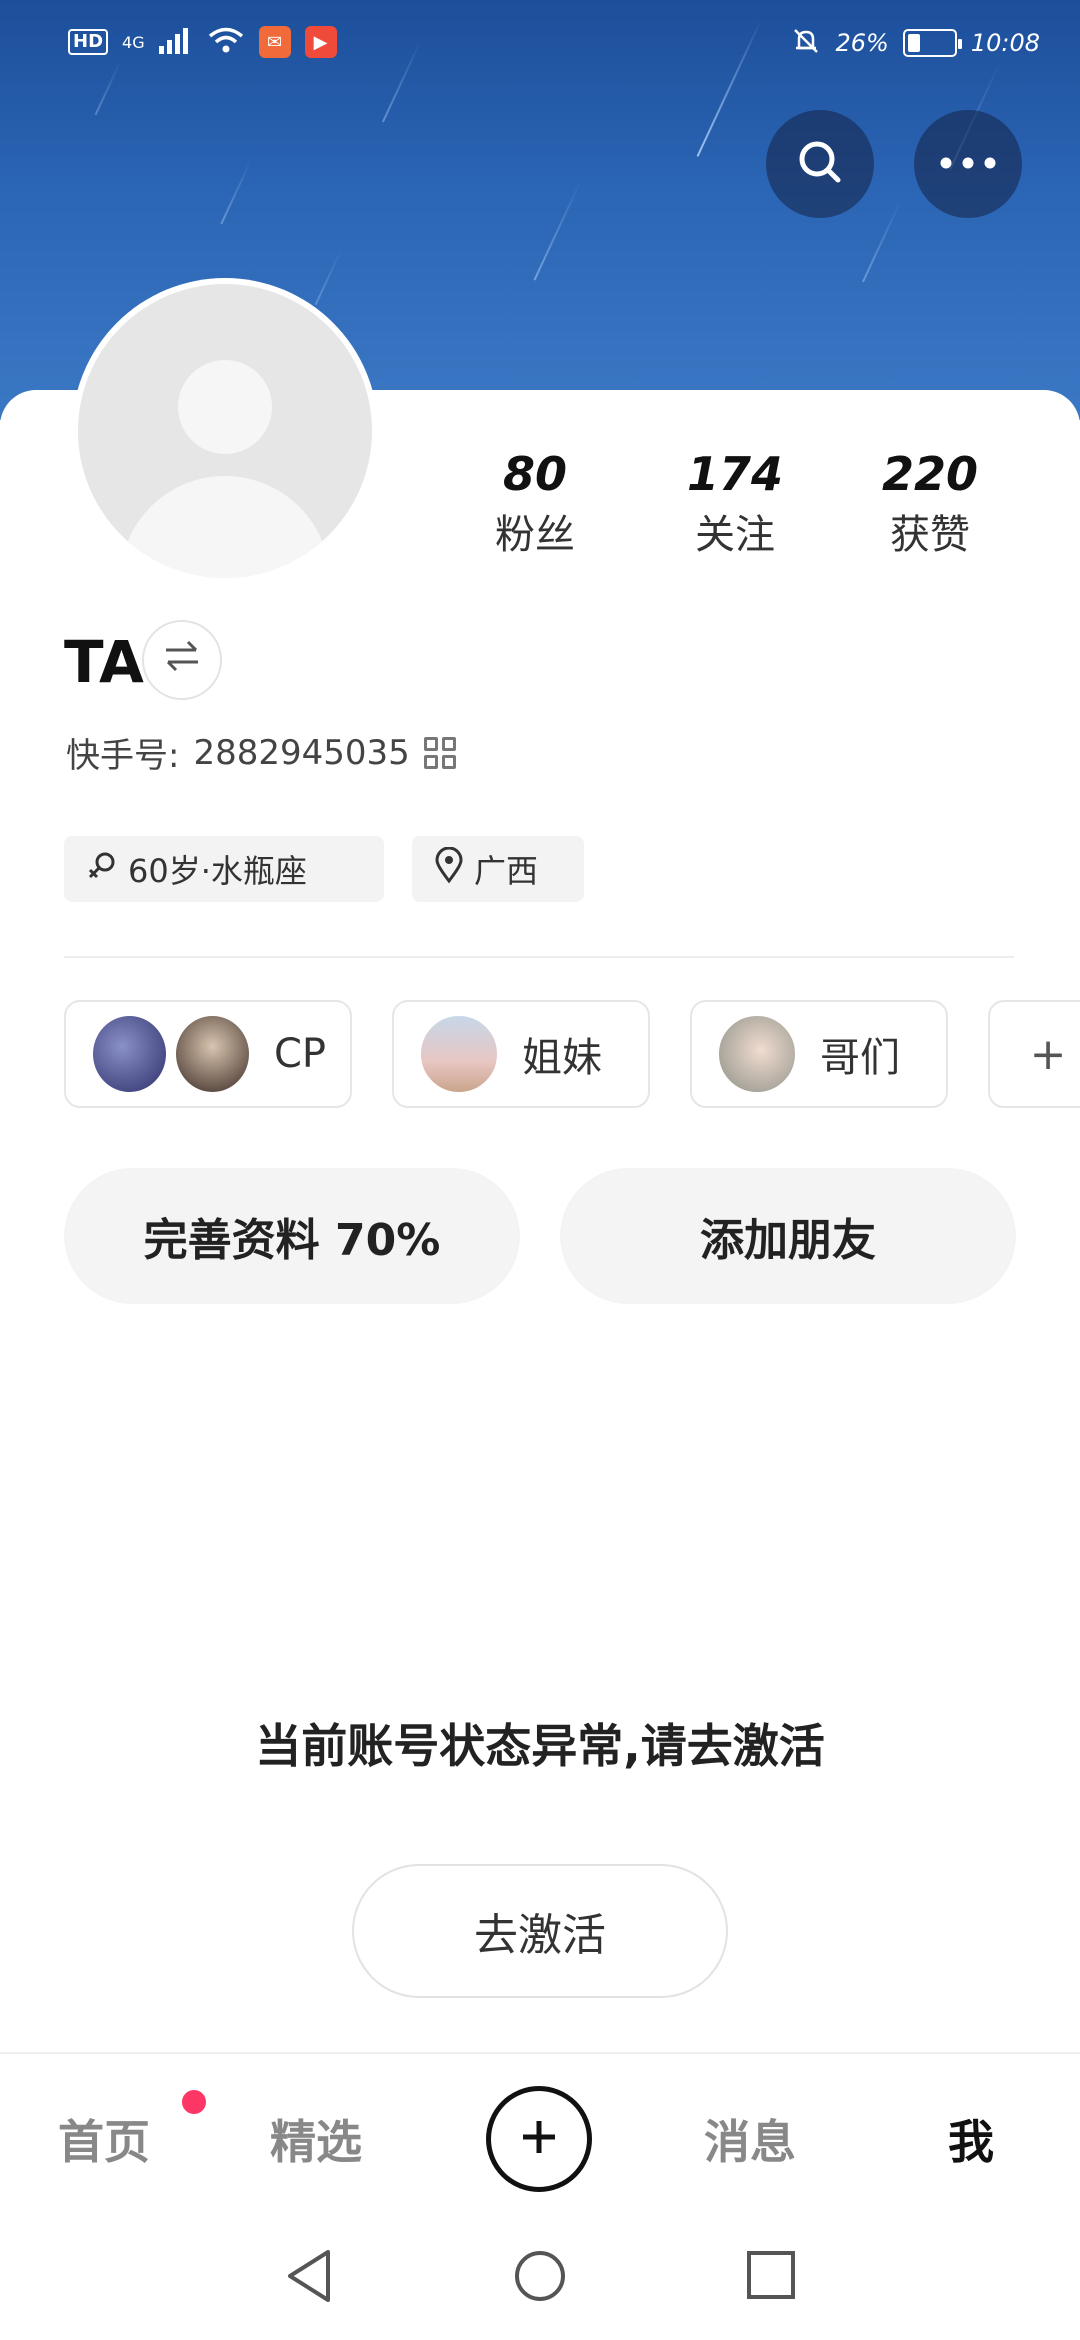 Image resolution: width=1080 pixels, height=2340 pixels. I want to click on group-cp: CP, so click(208, 1054).